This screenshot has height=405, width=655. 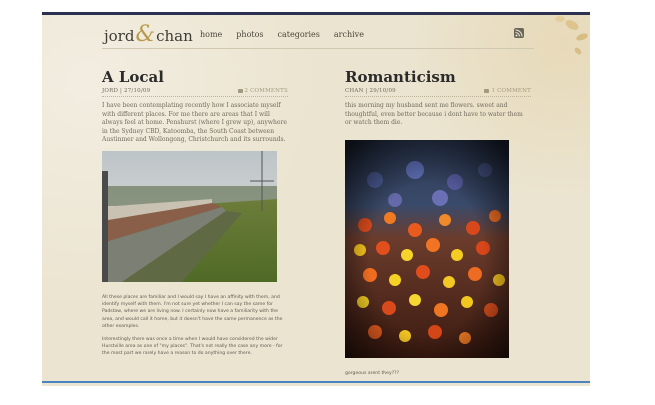 I want to click on header-divider, so click(x=318, y=48).